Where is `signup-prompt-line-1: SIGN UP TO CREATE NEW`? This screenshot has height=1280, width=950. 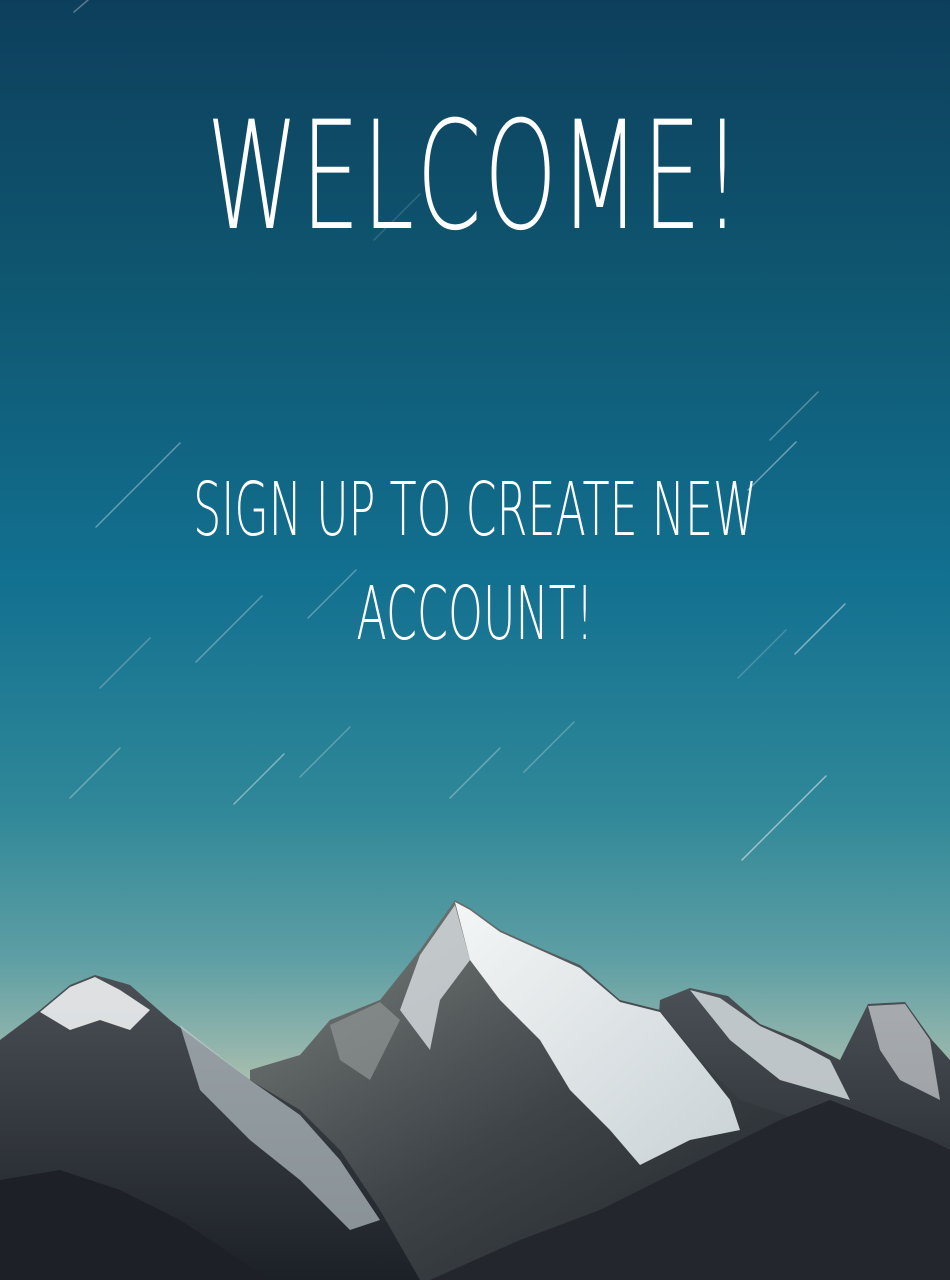 signup-prompt-line-1: SIGN UP TO CREATE NEW is located at coordinates (475, 510).